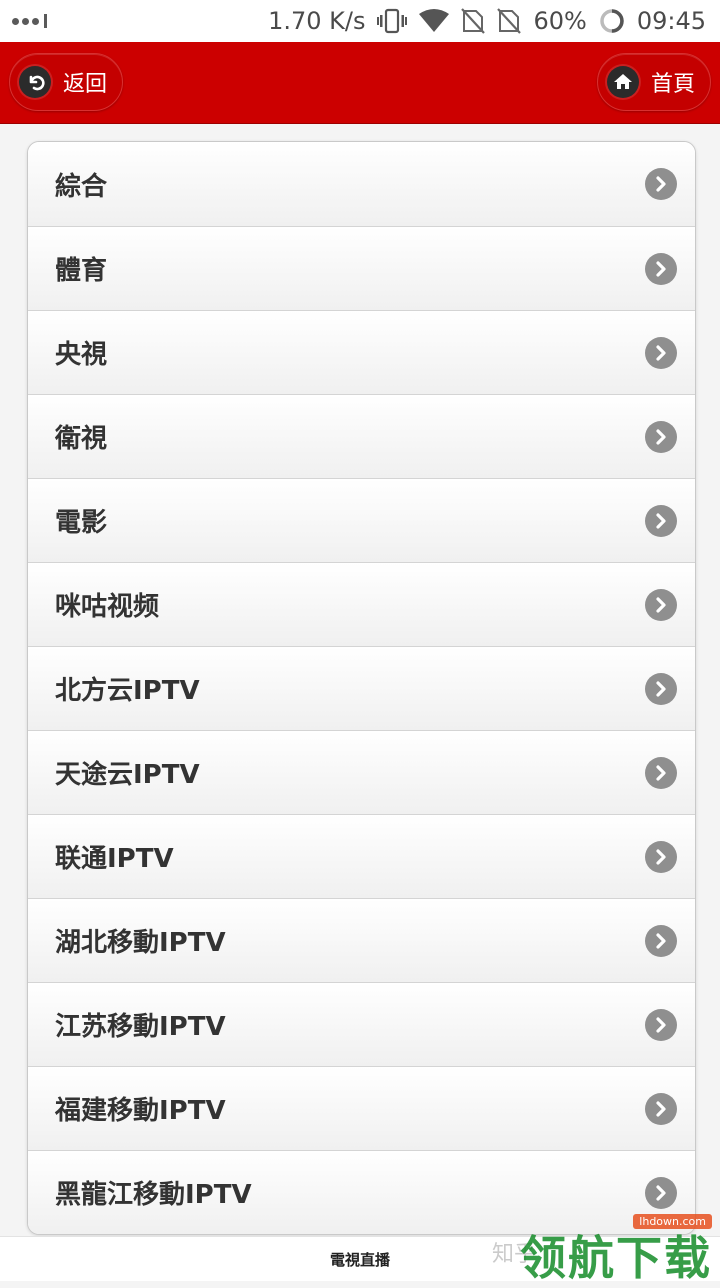 The height and width of the screenshot is (1288, 720). Describe the element at coordinates (560, 21) in the screenshot. I see `battery-percent: 60%` at that location.